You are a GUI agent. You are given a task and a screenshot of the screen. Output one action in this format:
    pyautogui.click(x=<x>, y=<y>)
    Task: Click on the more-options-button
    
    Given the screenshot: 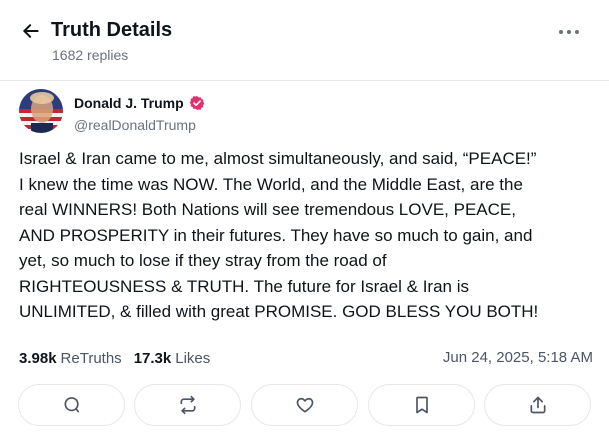 What is the action you would take?
    pyautogui.click(x=569, y=32)
    